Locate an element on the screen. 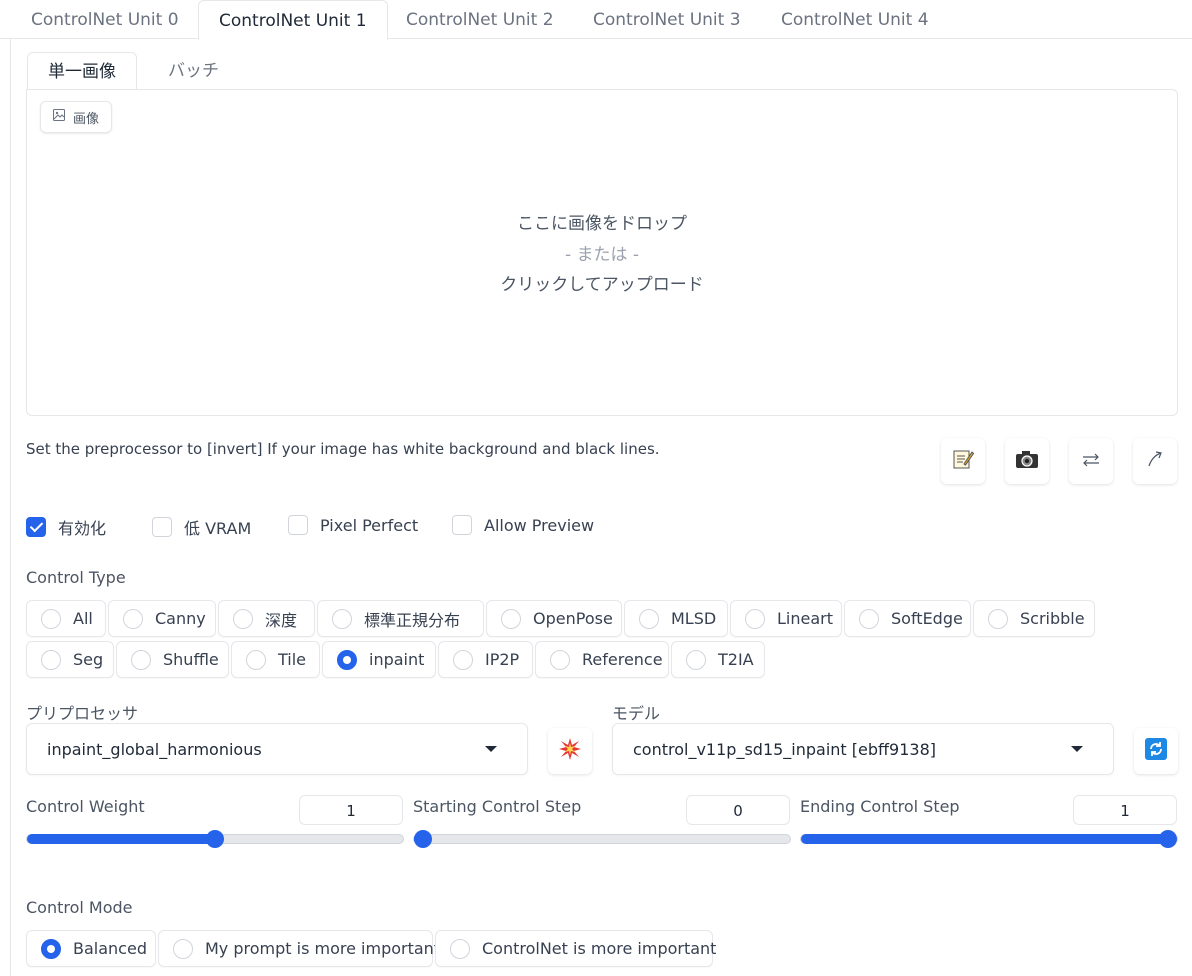 The height and width of the screenshot is (976, 1192). control-type-all: All is located at coordinates (66, 618).